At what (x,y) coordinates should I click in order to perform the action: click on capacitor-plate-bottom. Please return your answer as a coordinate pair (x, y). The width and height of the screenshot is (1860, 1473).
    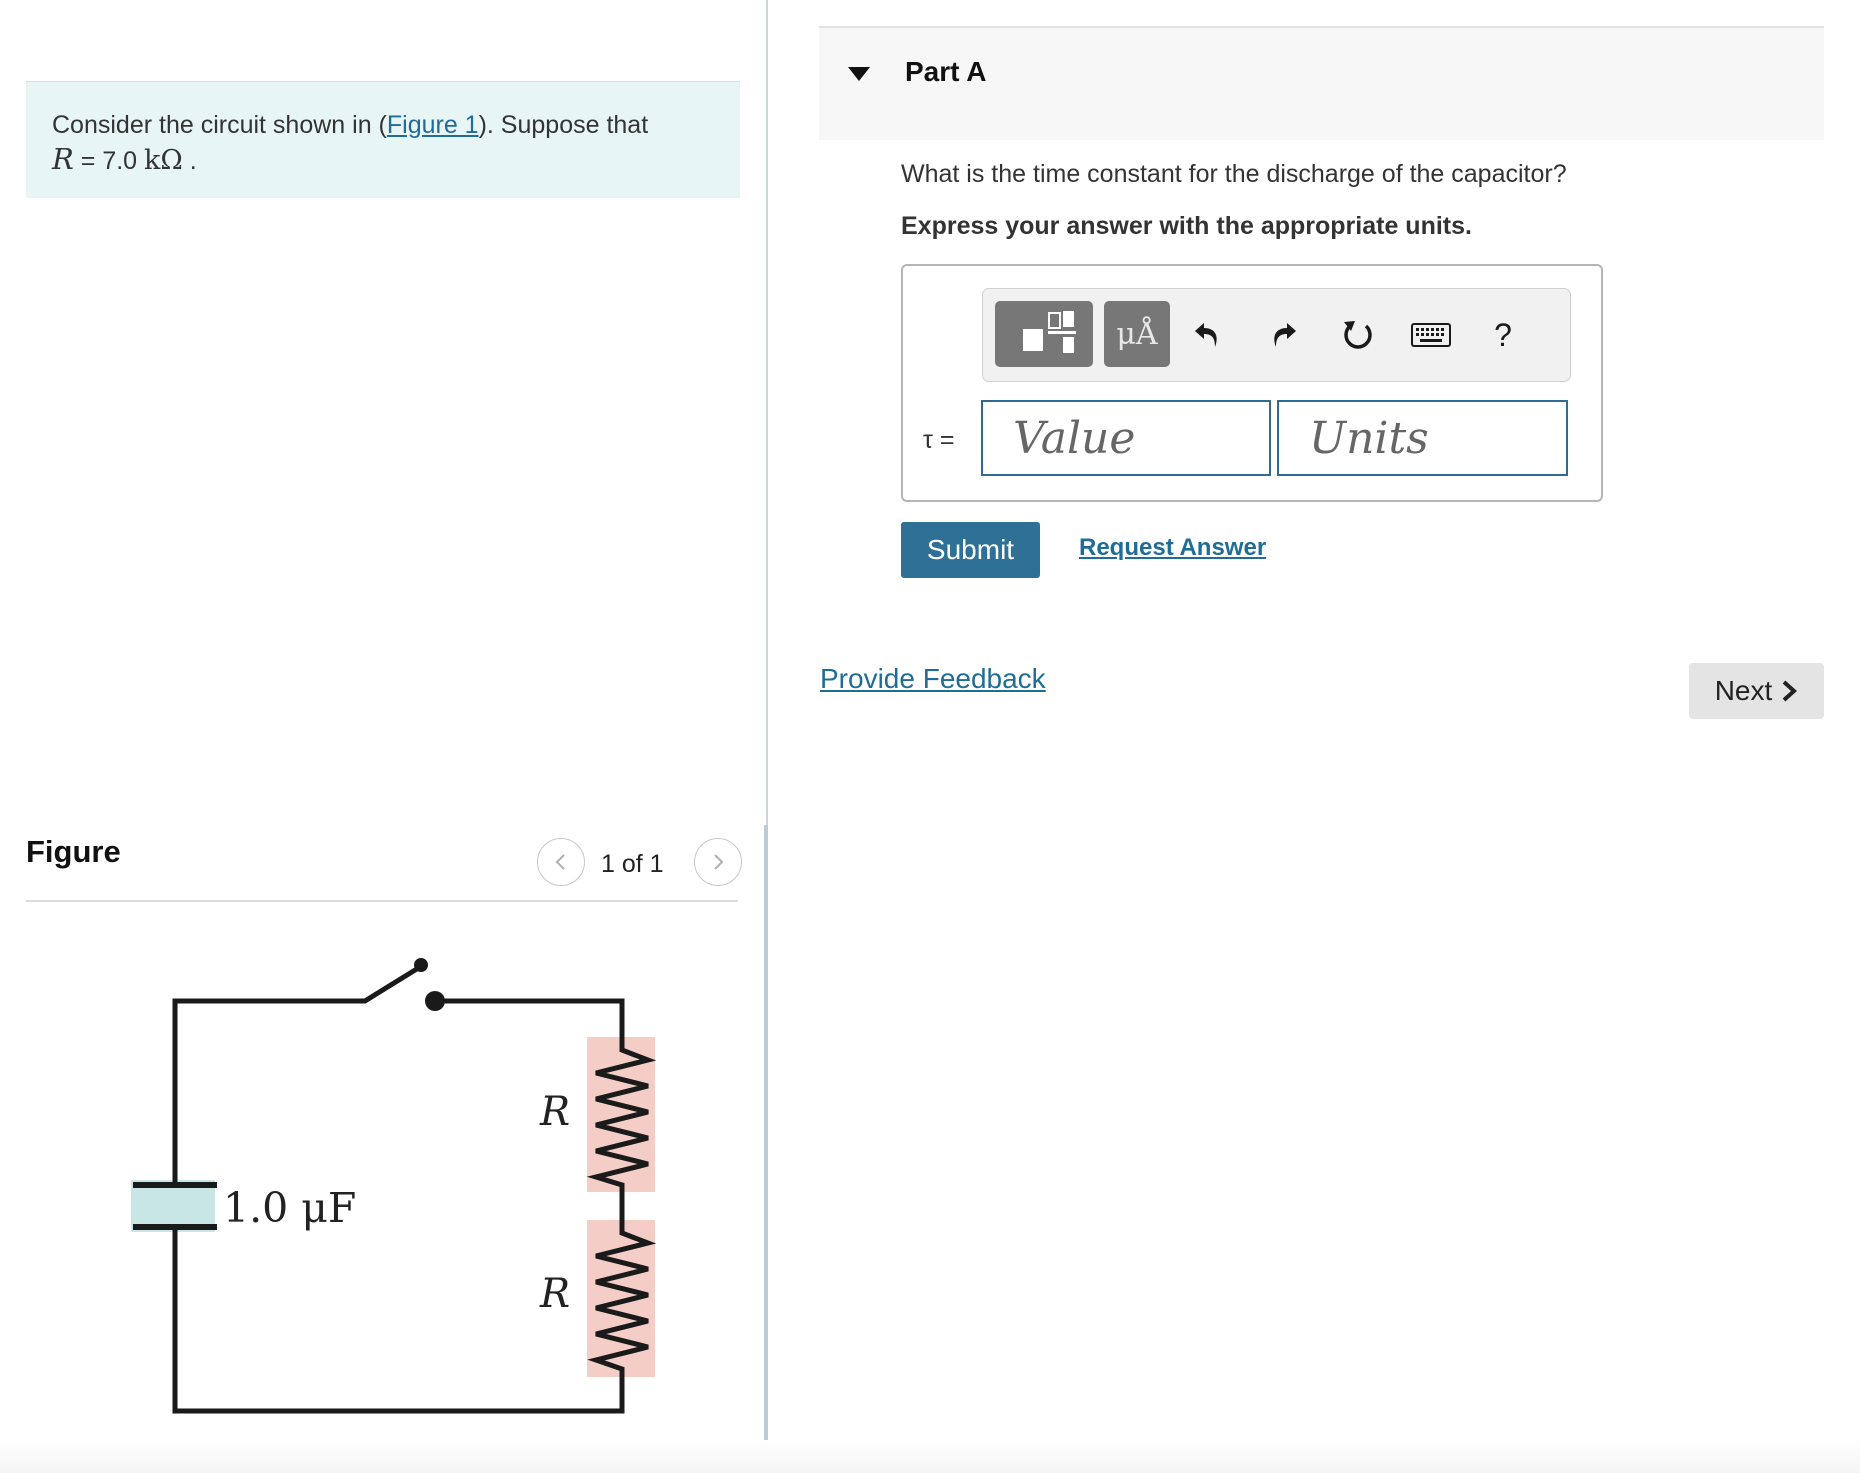
    Looking at the image, I should click on (175, 1227).